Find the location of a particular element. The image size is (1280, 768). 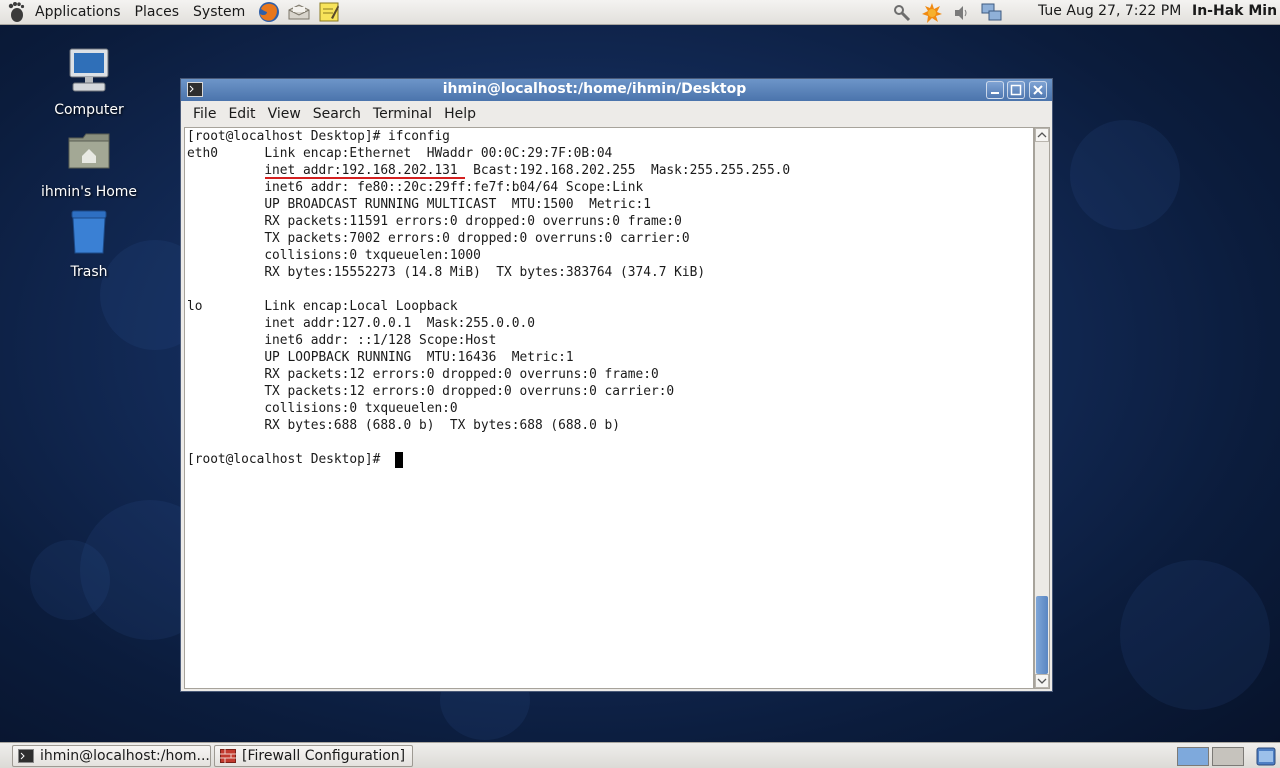

arrow-down-icon is located at coordinates (1042, 681).